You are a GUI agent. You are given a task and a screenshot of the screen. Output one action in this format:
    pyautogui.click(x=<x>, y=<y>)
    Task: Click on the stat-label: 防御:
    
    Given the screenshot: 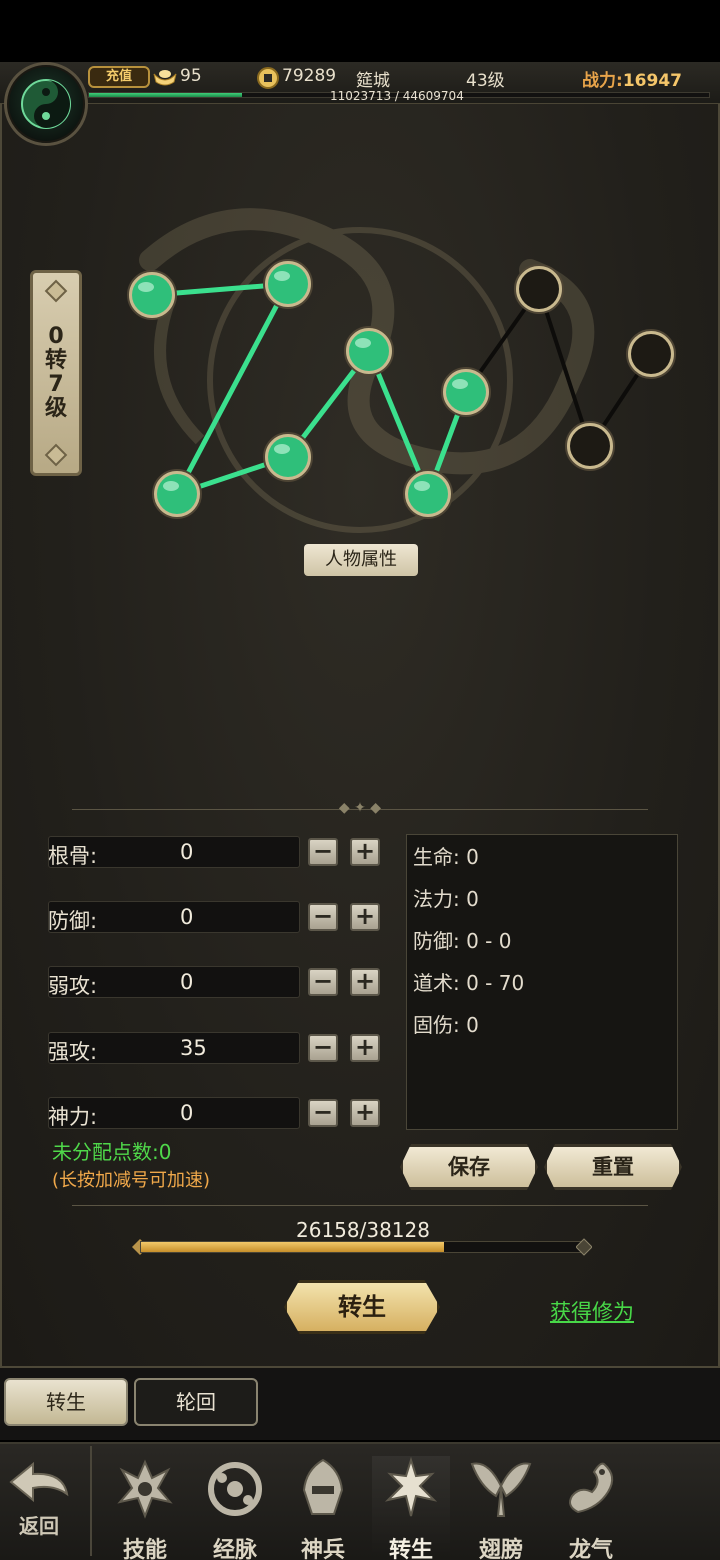 What is the action you would take?
    pyautogui.click(x=73, y=921)
    